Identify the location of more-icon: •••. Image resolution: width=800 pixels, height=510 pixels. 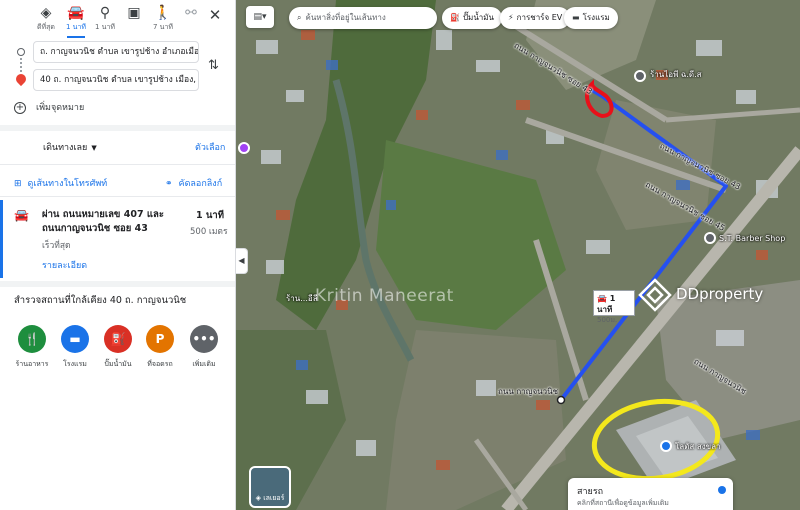
(204, 339).